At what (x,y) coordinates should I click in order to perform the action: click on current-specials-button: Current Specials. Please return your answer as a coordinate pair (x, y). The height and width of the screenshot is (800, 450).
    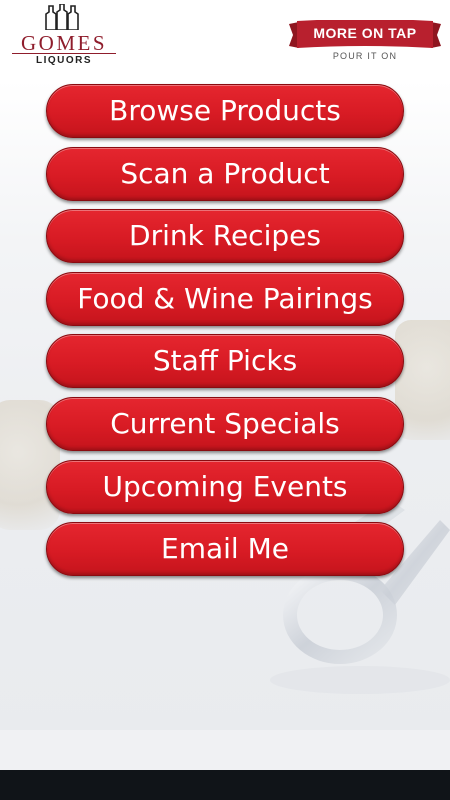
    Looking at the image, I should click on (225, 424).